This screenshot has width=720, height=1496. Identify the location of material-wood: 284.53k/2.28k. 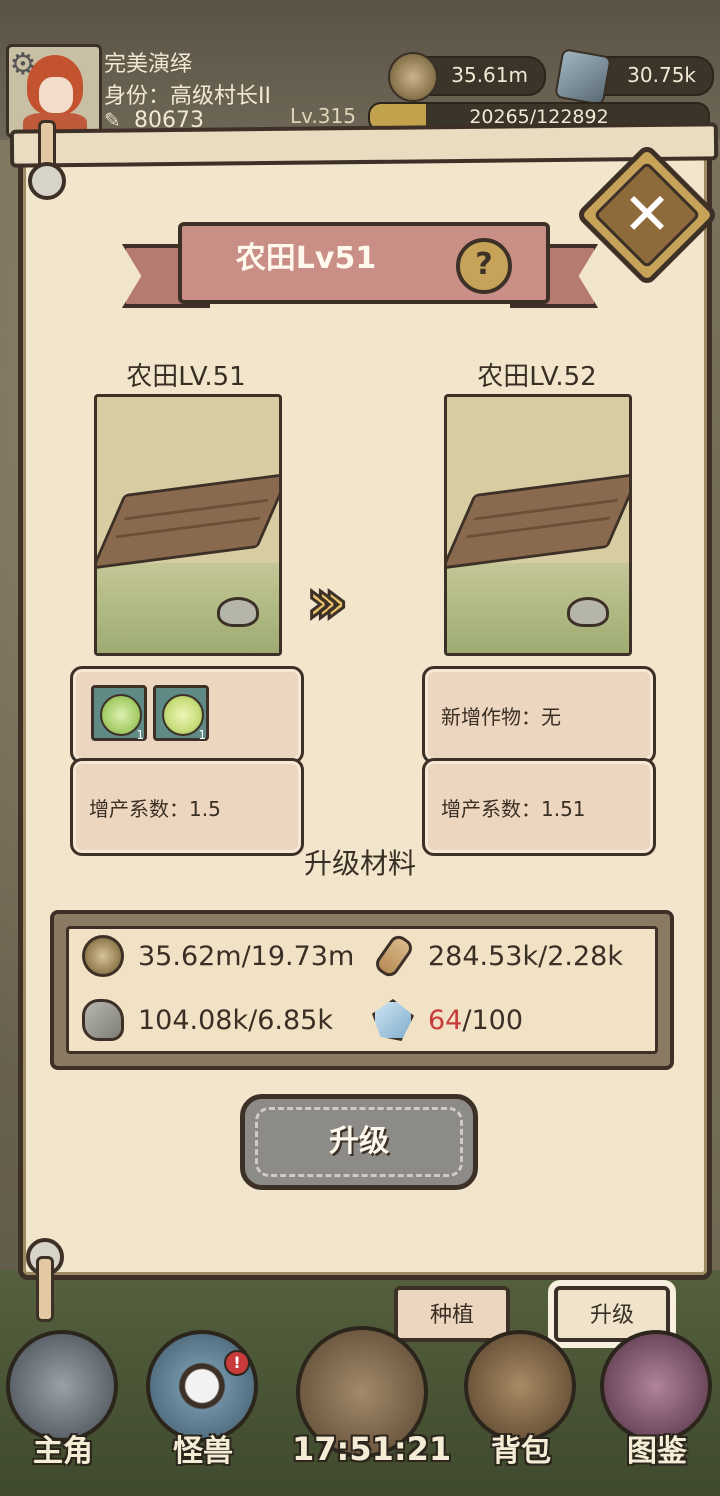
(497, 956).